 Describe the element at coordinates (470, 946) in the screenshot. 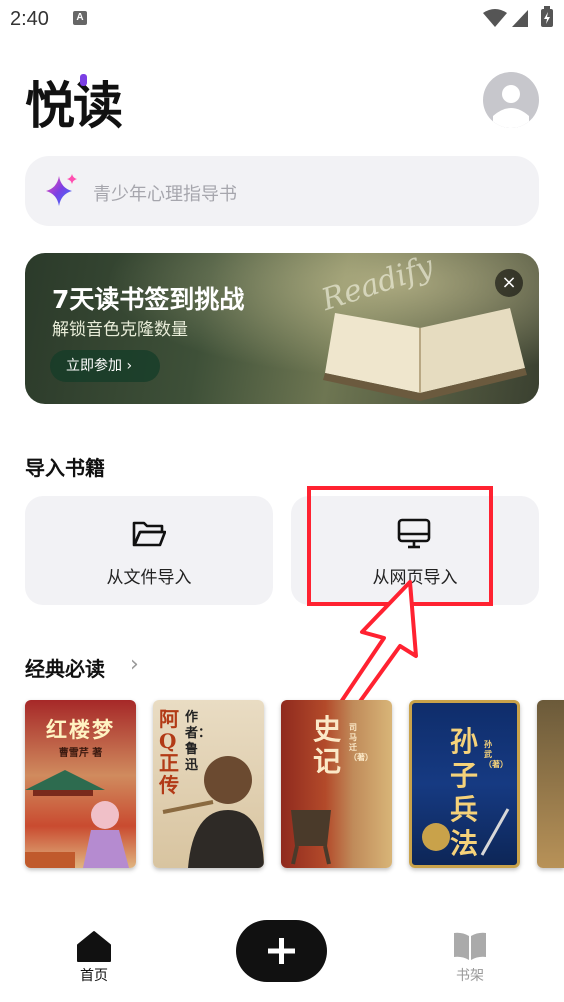

I see `bookshelf-icon` at that location.